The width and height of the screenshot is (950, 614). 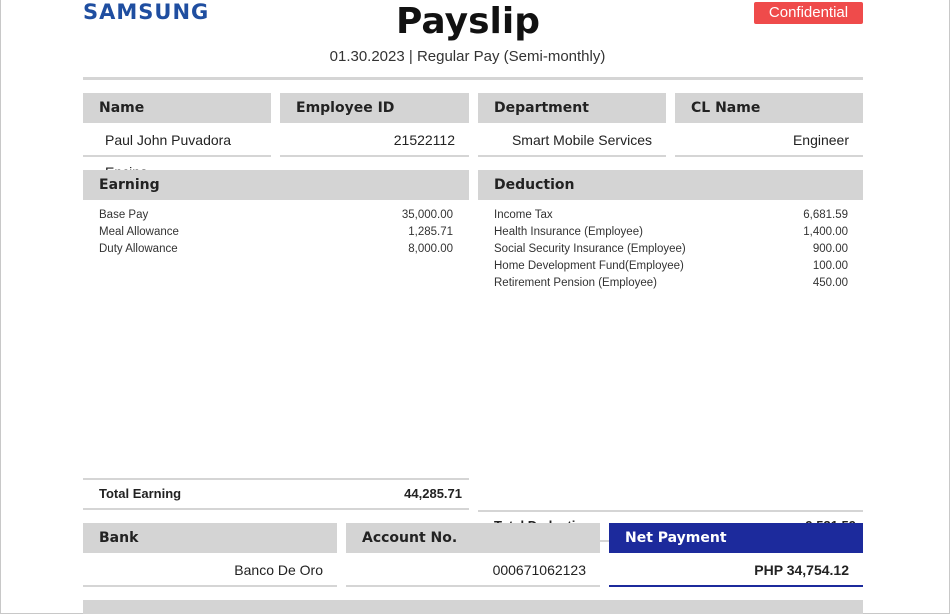 What do you see at coordinates (210, 538) in the screenshot?
I see `bank-header: Bank` at bounding box center [210, 538].